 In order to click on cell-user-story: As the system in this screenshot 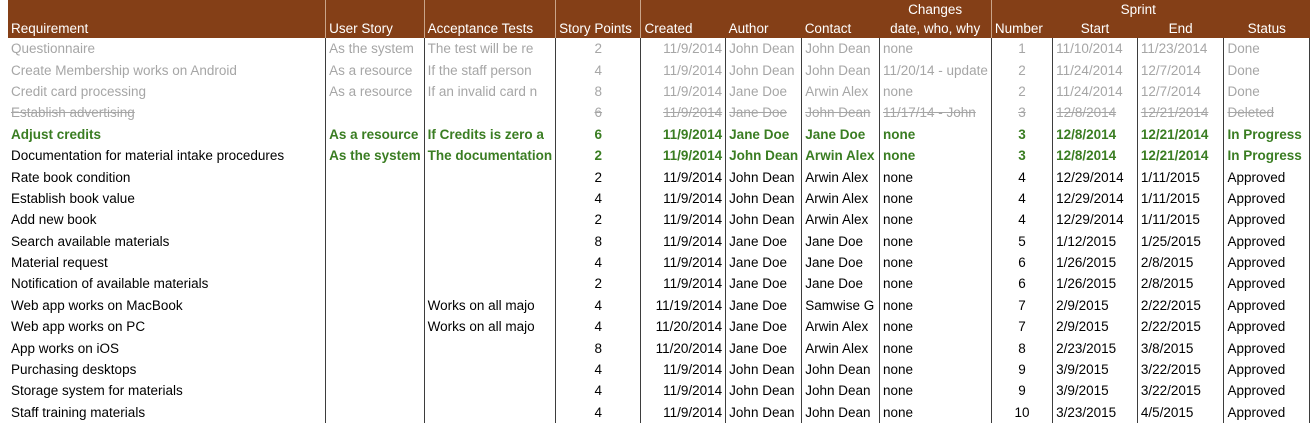, I will do `click(375, 155)`.